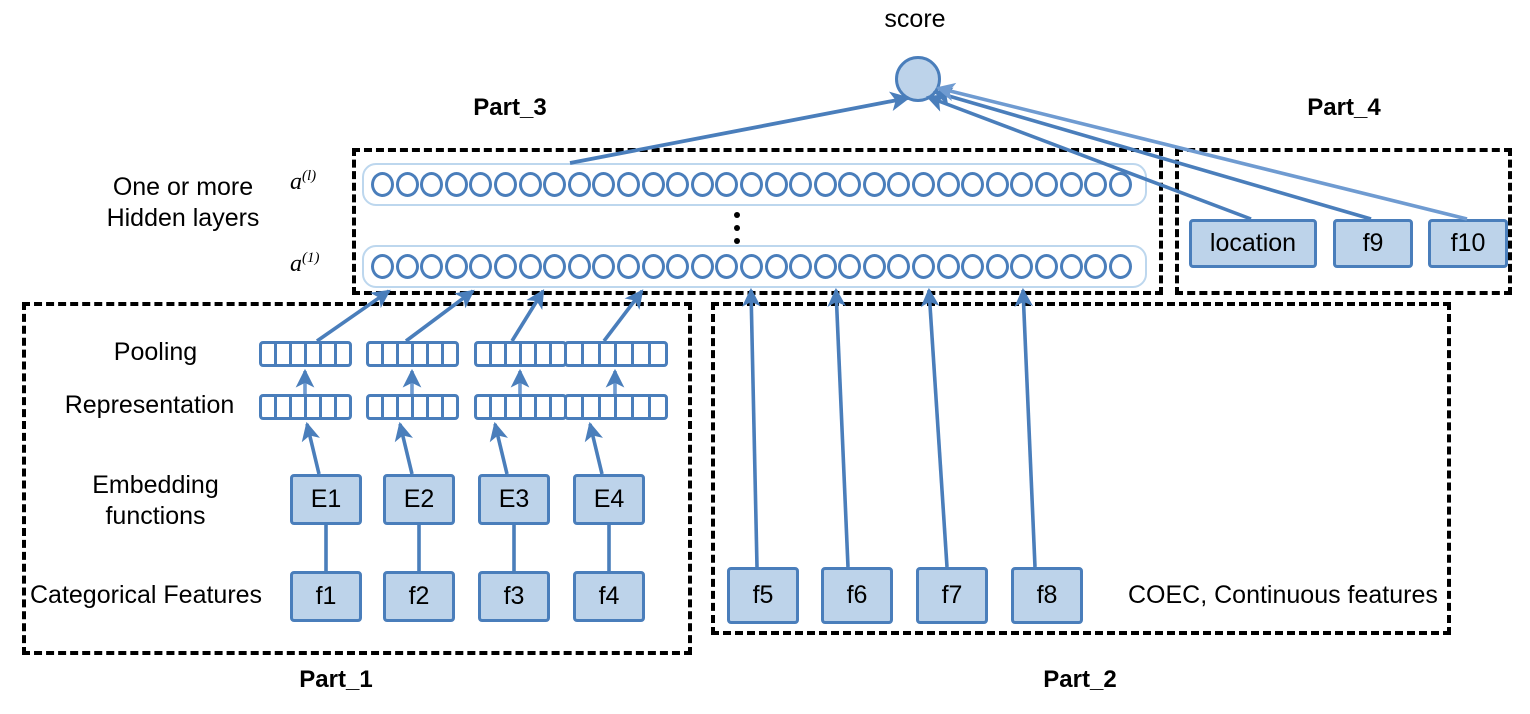 The height and width of the screenshot is (714, 1530). Describe the element at coordinates (609, 596) in the screenshot. I see `categorical-feature-box-f4: f4` at that location.